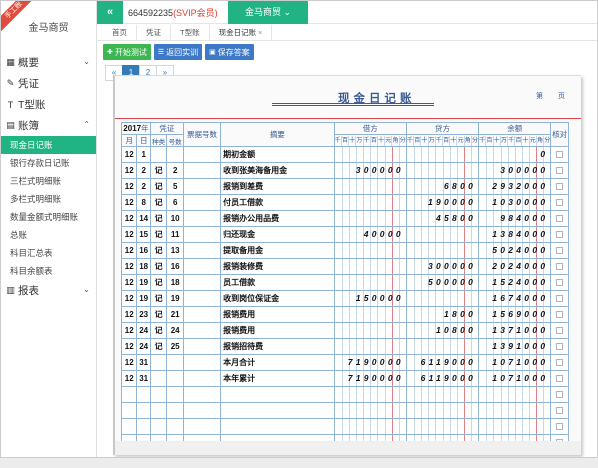 Image resolution: width=598 pixels, height=468 pixels. What do you see at coordinates (277, 250) in the screenshot?
I see `summary-cell: 提取备用金` at bounding box center [277, 250].